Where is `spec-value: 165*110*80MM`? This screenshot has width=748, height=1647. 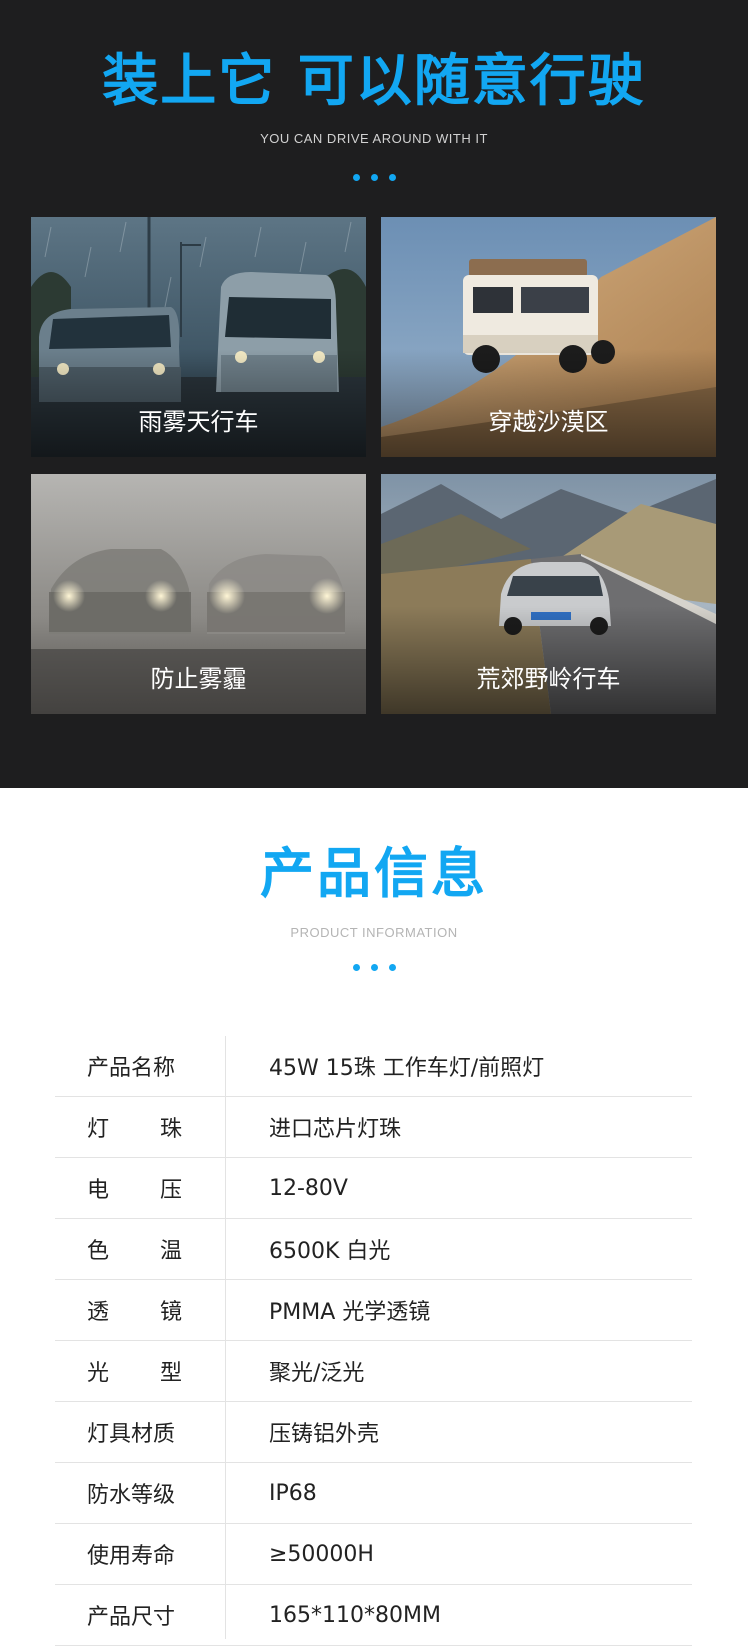 spec-value: 165*110*80MM is located at coordinates (355, 1615).